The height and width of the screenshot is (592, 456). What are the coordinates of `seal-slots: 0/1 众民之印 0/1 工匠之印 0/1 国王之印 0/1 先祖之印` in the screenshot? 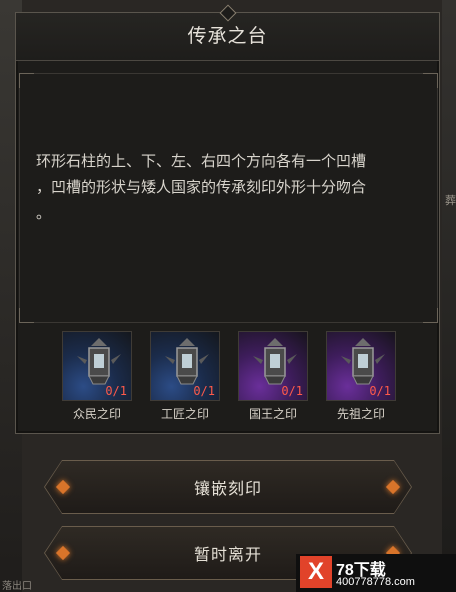 It's located at (232, 379).